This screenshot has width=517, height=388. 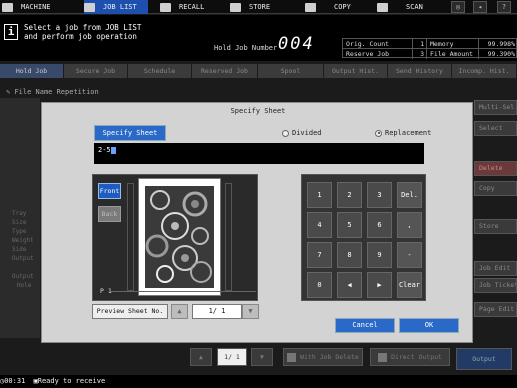 What do you see at coordinates (453, 43) in the screenshot?
I see `memory-label: Memory` at bounding box center [453, 43].